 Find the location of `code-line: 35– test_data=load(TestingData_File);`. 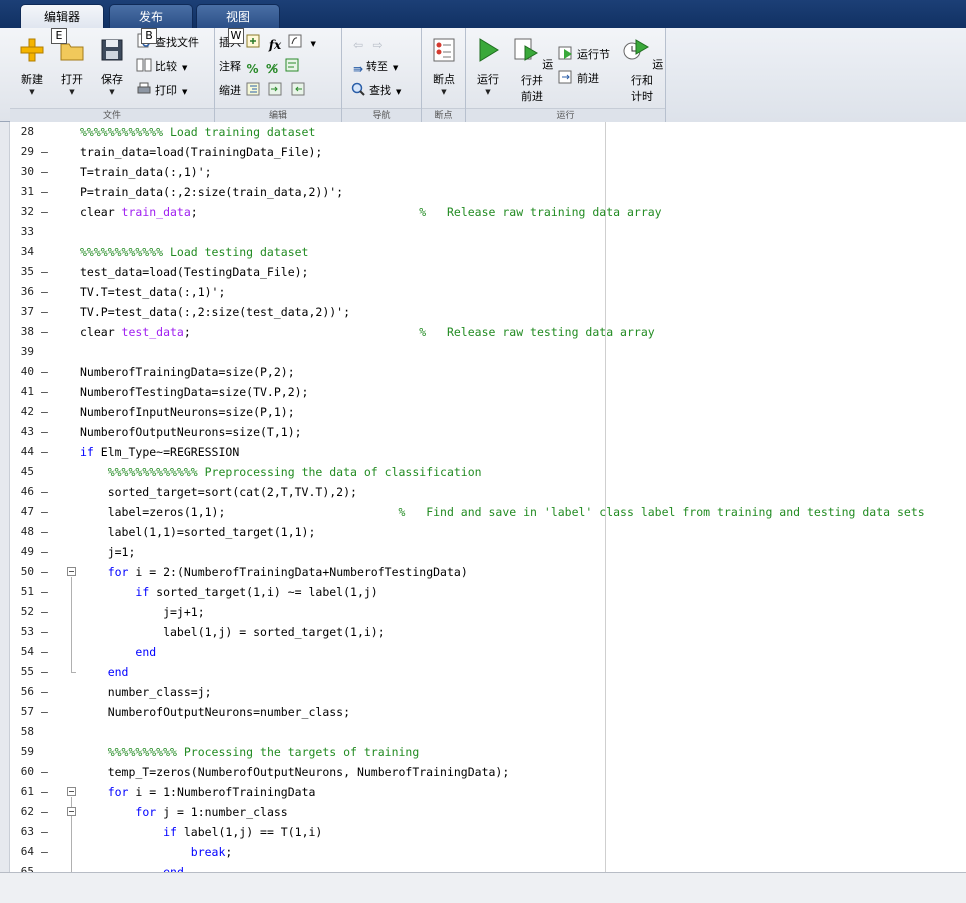

code-line: 35– test_data=load(TestingData_File); is located at coordinates (488, 272).